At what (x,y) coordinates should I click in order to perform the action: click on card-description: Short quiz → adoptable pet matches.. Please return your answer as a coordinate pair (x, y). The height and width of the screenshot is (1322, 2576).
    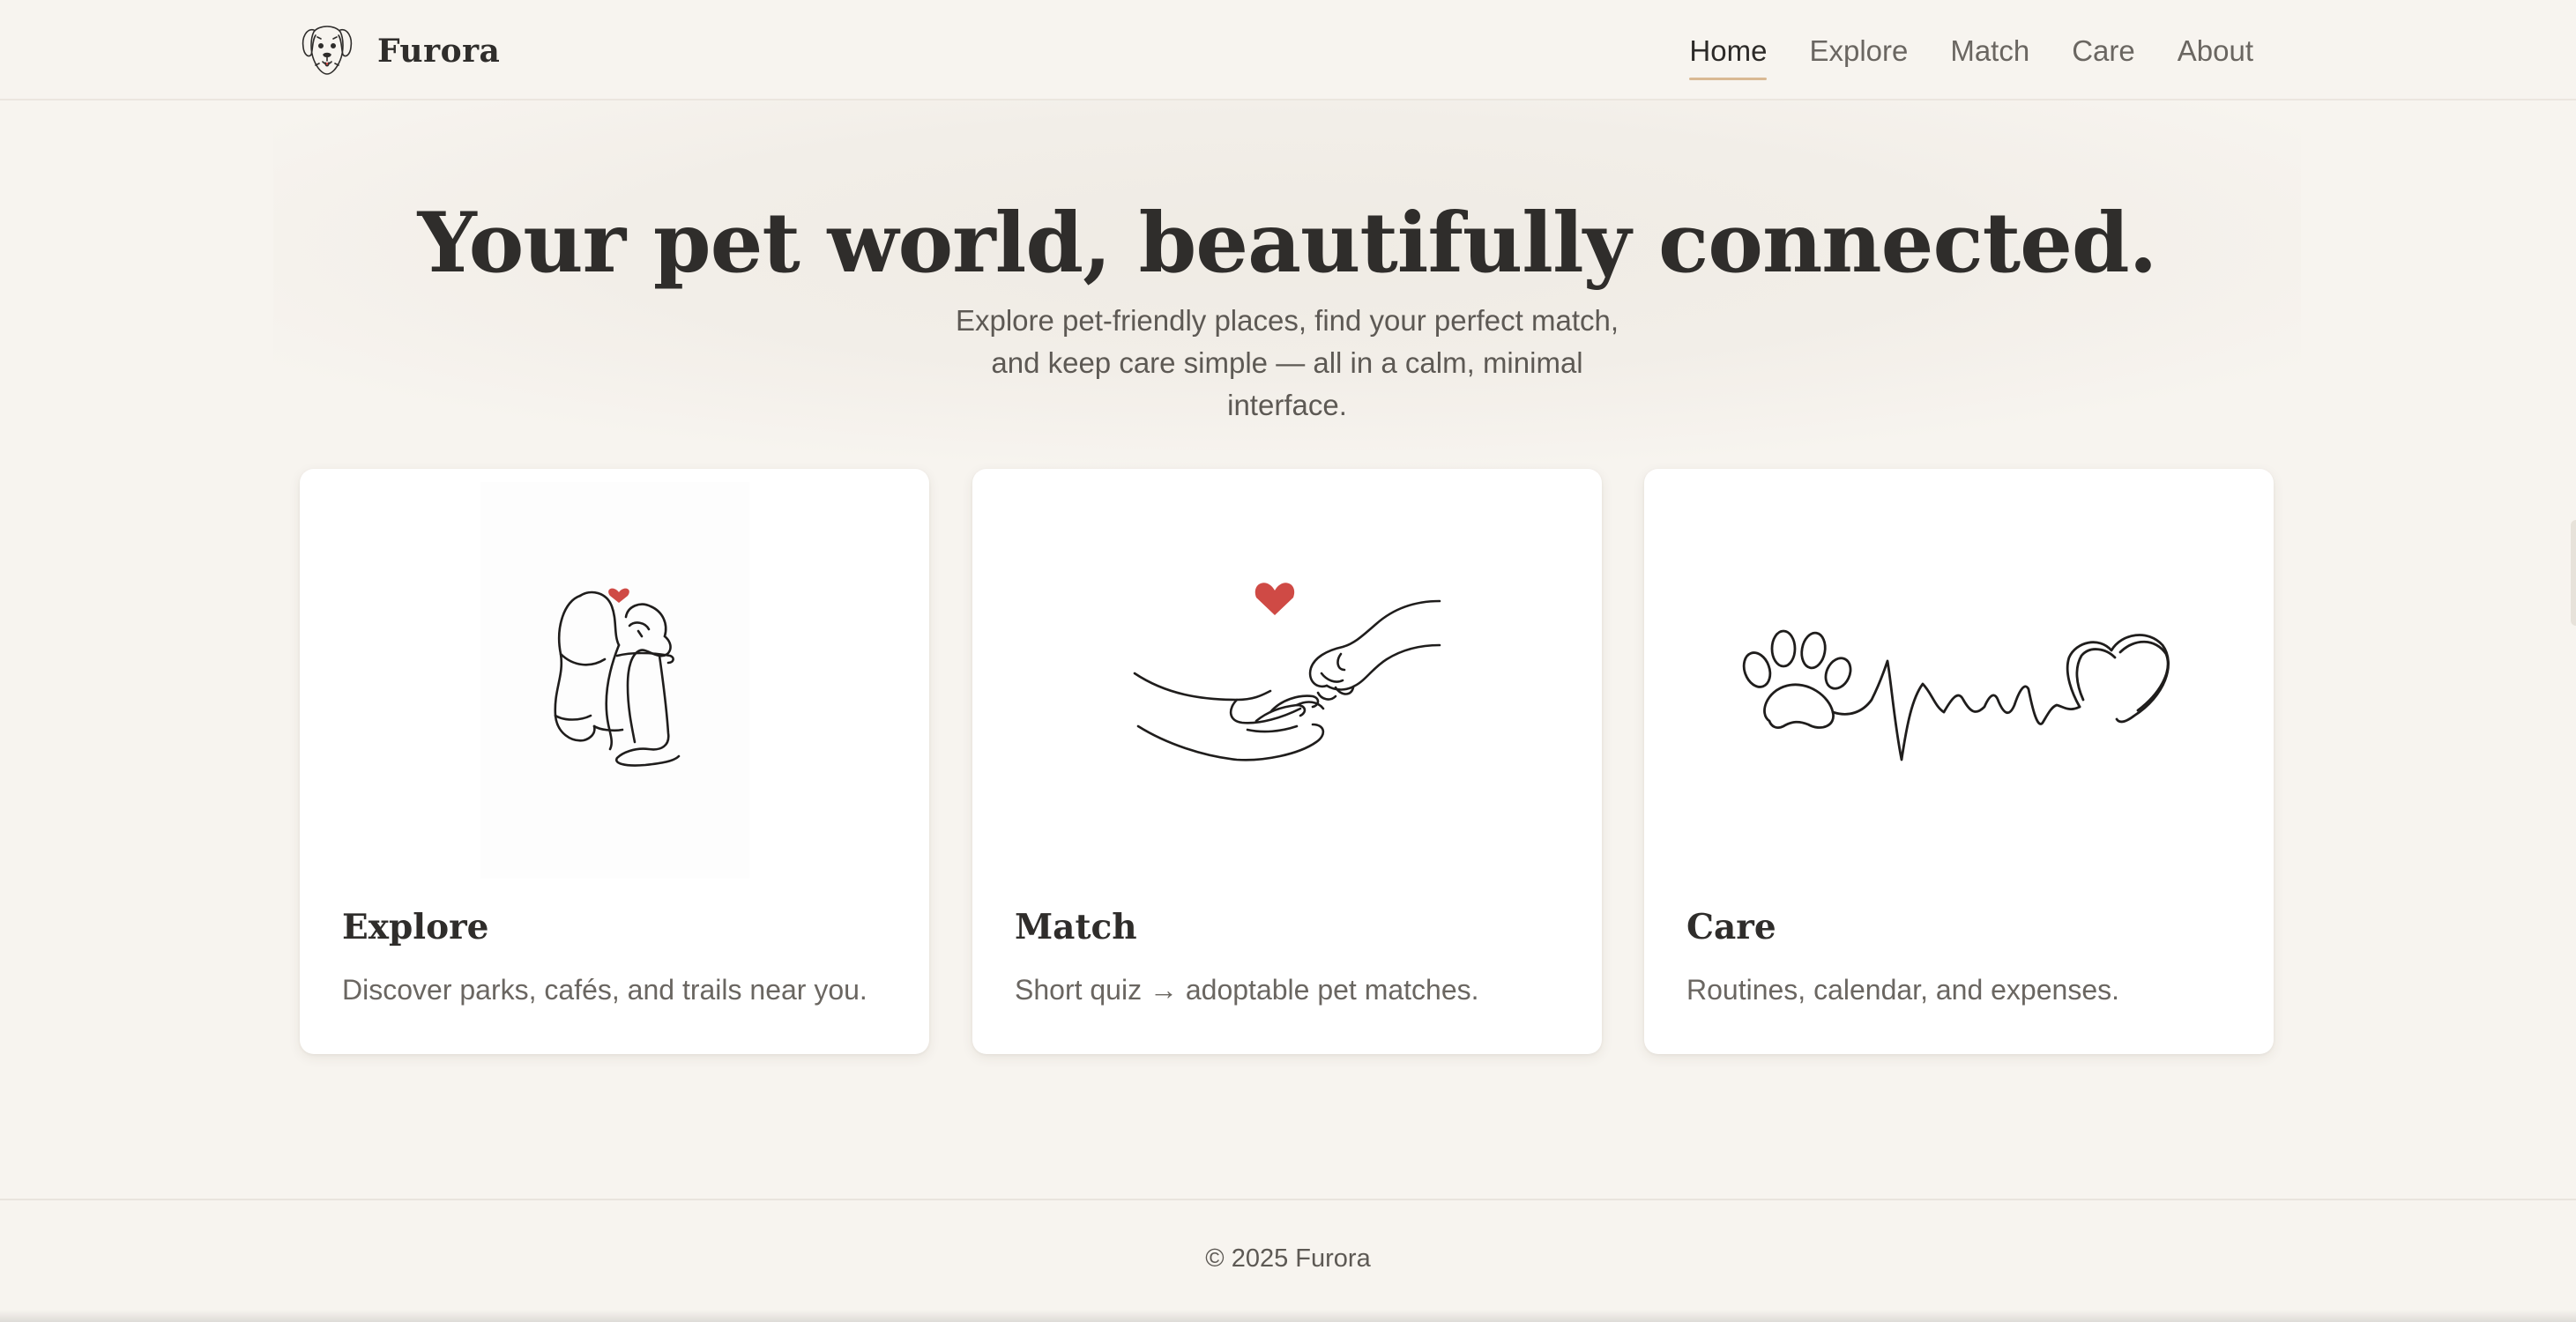
    Looking at the image, I should click on (1247, 990).